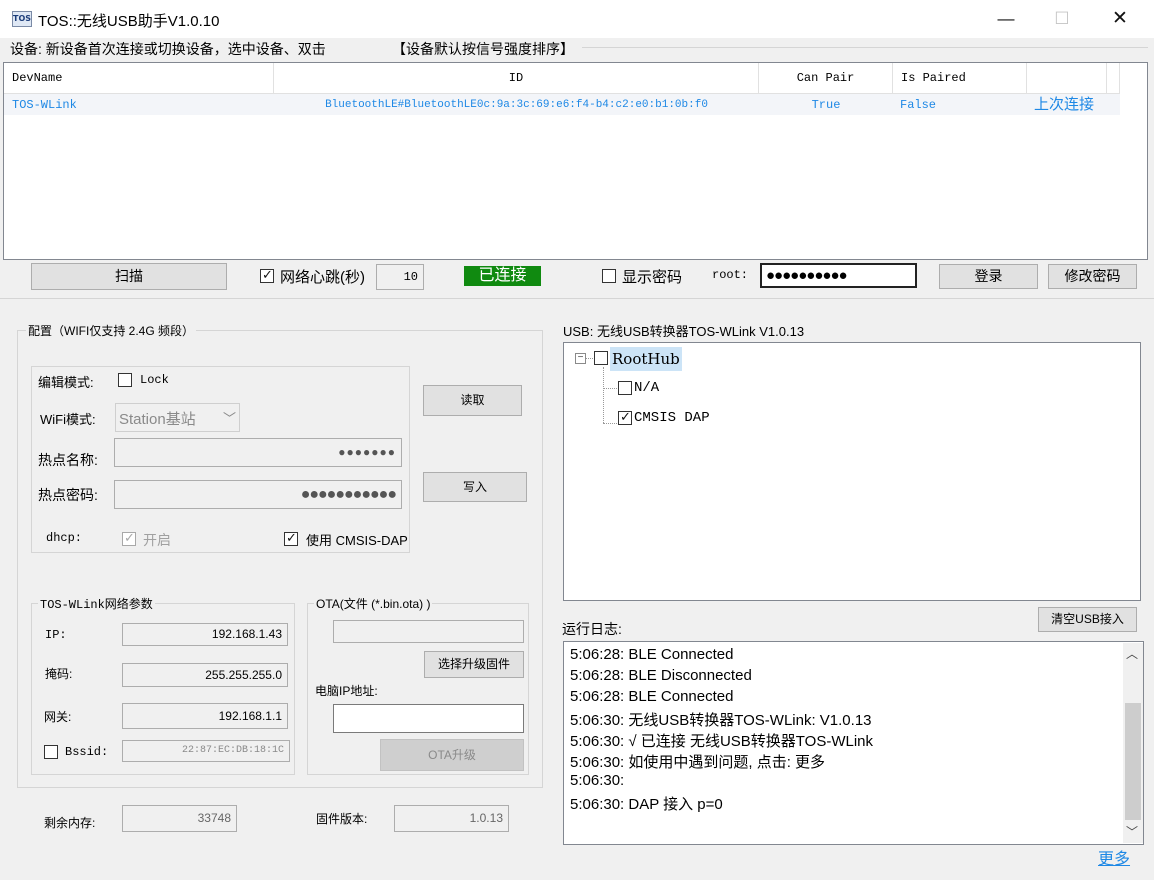 This screenshot has height=880, width=1154. Describe the element at coordinates (44, 105) in the screenshot. I see `row-devname: TOS-WLink` at that location.